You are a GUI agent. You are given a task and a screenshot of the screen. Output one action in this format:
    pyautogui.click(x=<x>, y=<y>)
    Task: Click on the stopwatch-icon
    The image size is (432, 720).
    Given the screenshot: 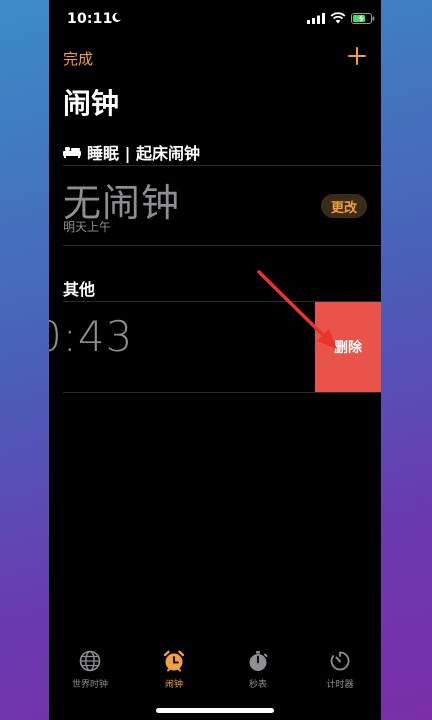 What is the action you would take?
    pyautogui.click(x=258, y=661)
    